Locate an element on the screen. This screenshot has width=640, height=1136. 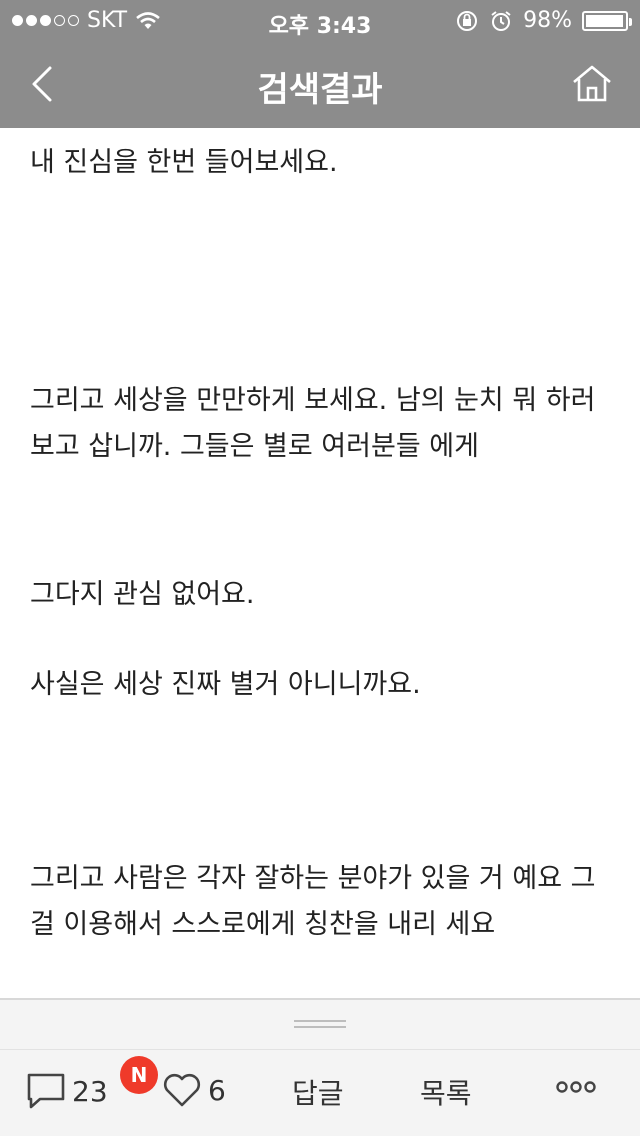
orientation-lock-icon is located at coordinates (467, 20).